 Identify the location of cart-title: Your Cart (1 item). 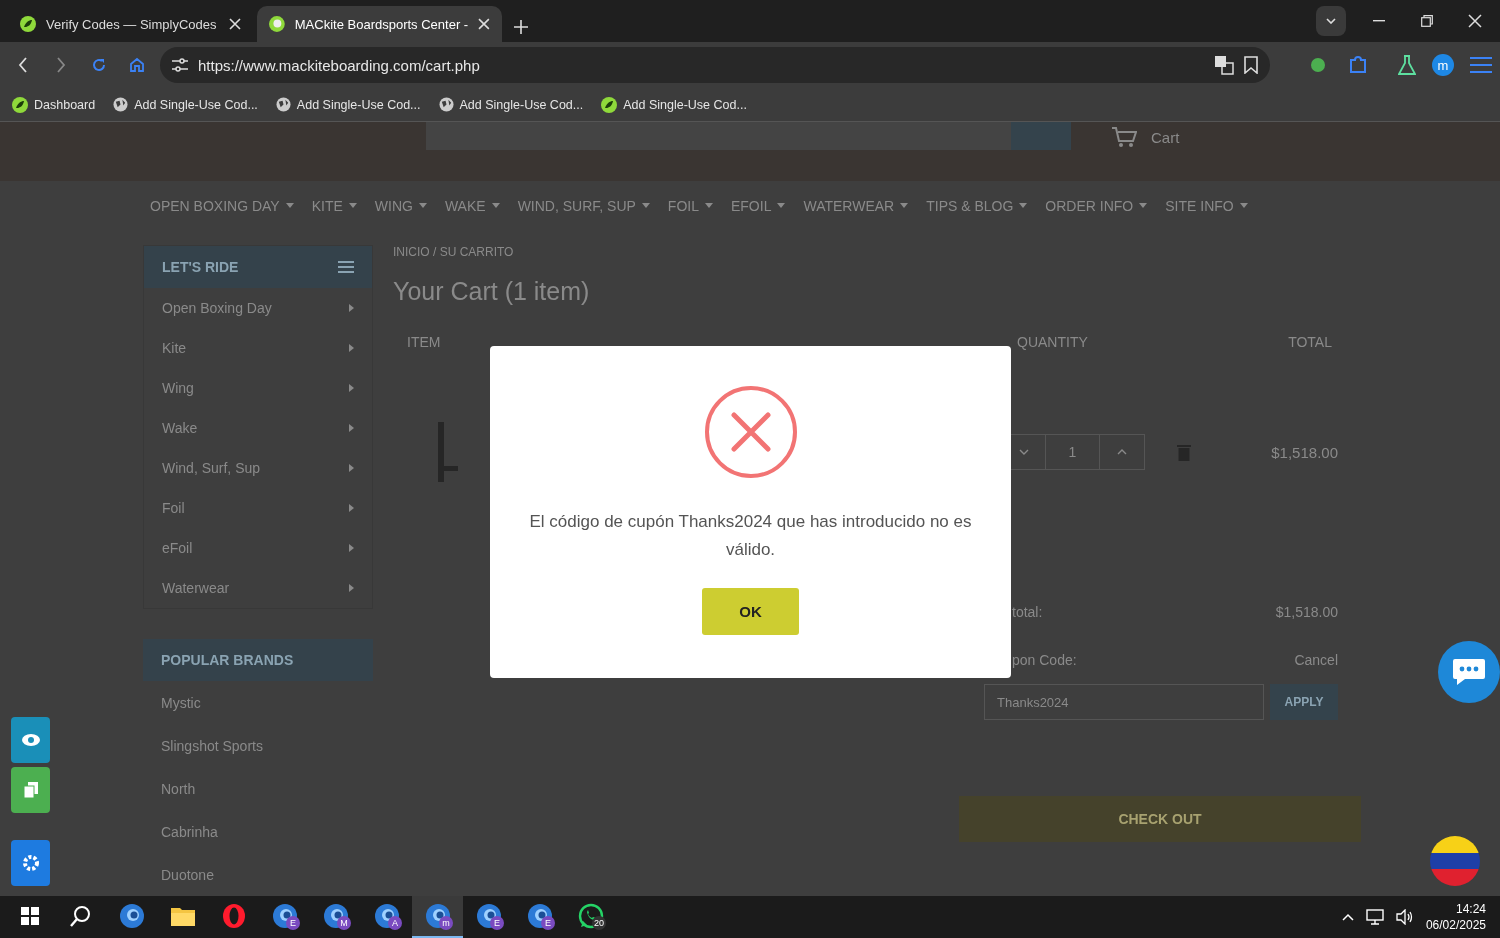
(491, 291).